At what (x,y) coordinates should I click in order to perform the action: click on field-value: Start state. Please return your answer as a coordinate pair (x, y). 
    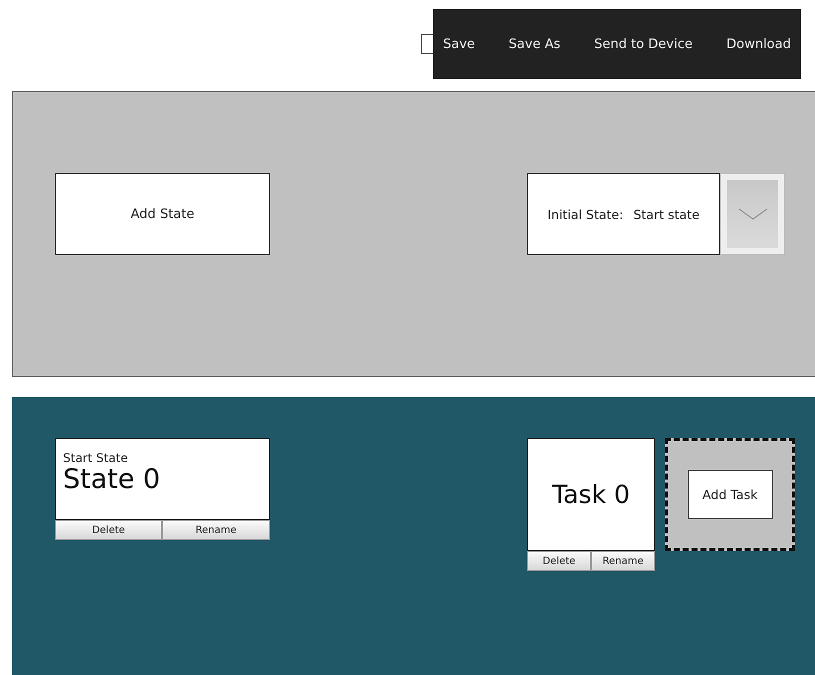
    Looking at the image, I should click on (666, 214).